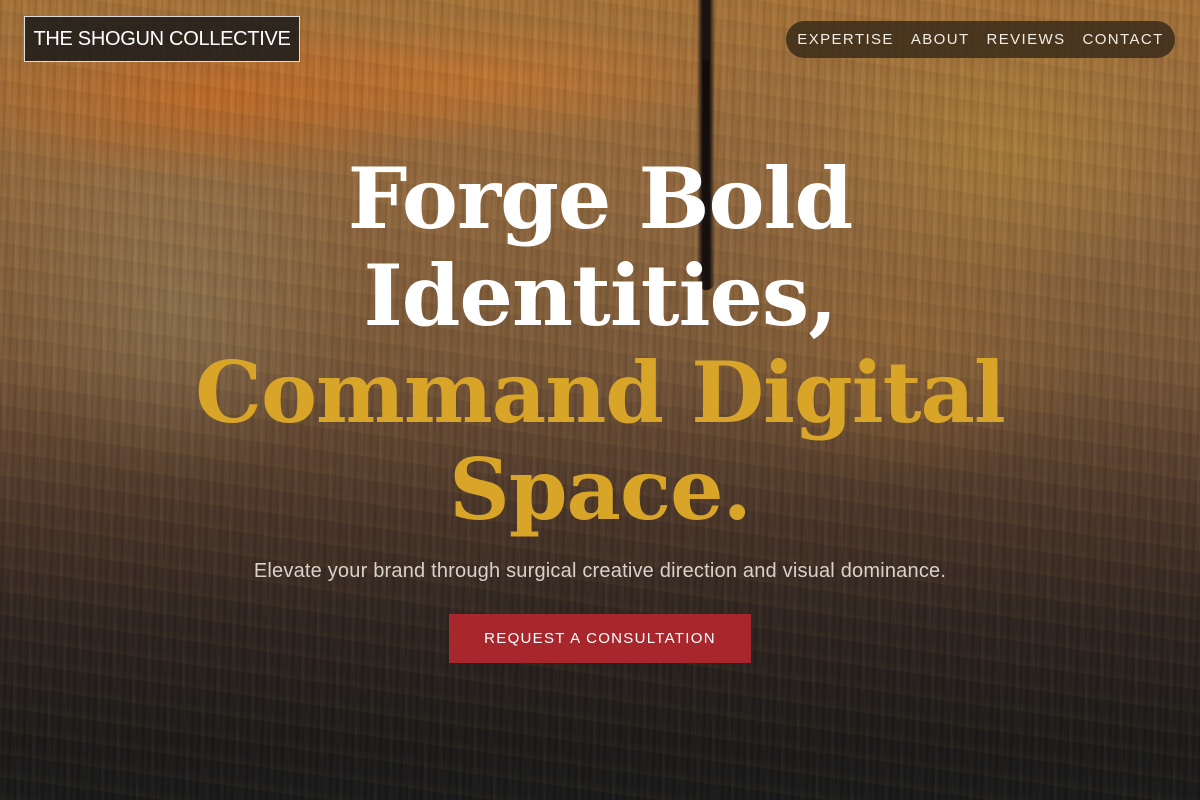 This screenshot has width=1200, height=800. What do you see at coordinates (940, 39) in the screenshot?
I see `nav-item-about: ABOUT` at bounding box center [940, 39].